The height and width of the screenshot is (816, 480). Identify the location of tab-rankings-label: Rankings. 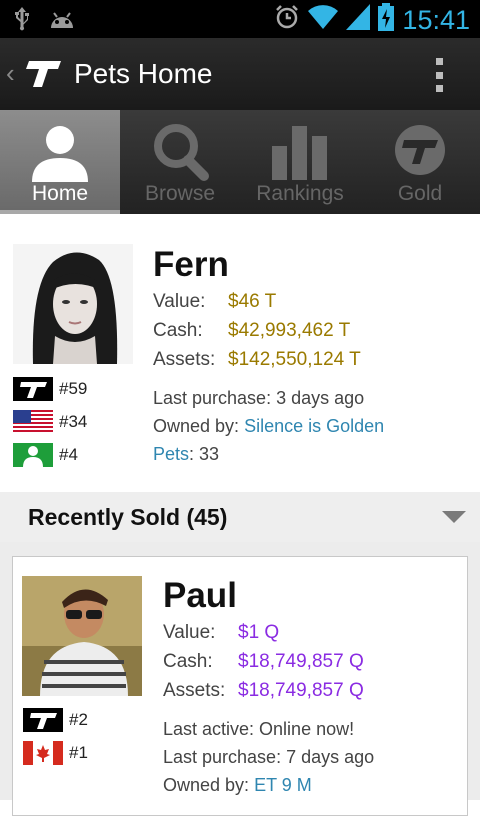
(300, 193).